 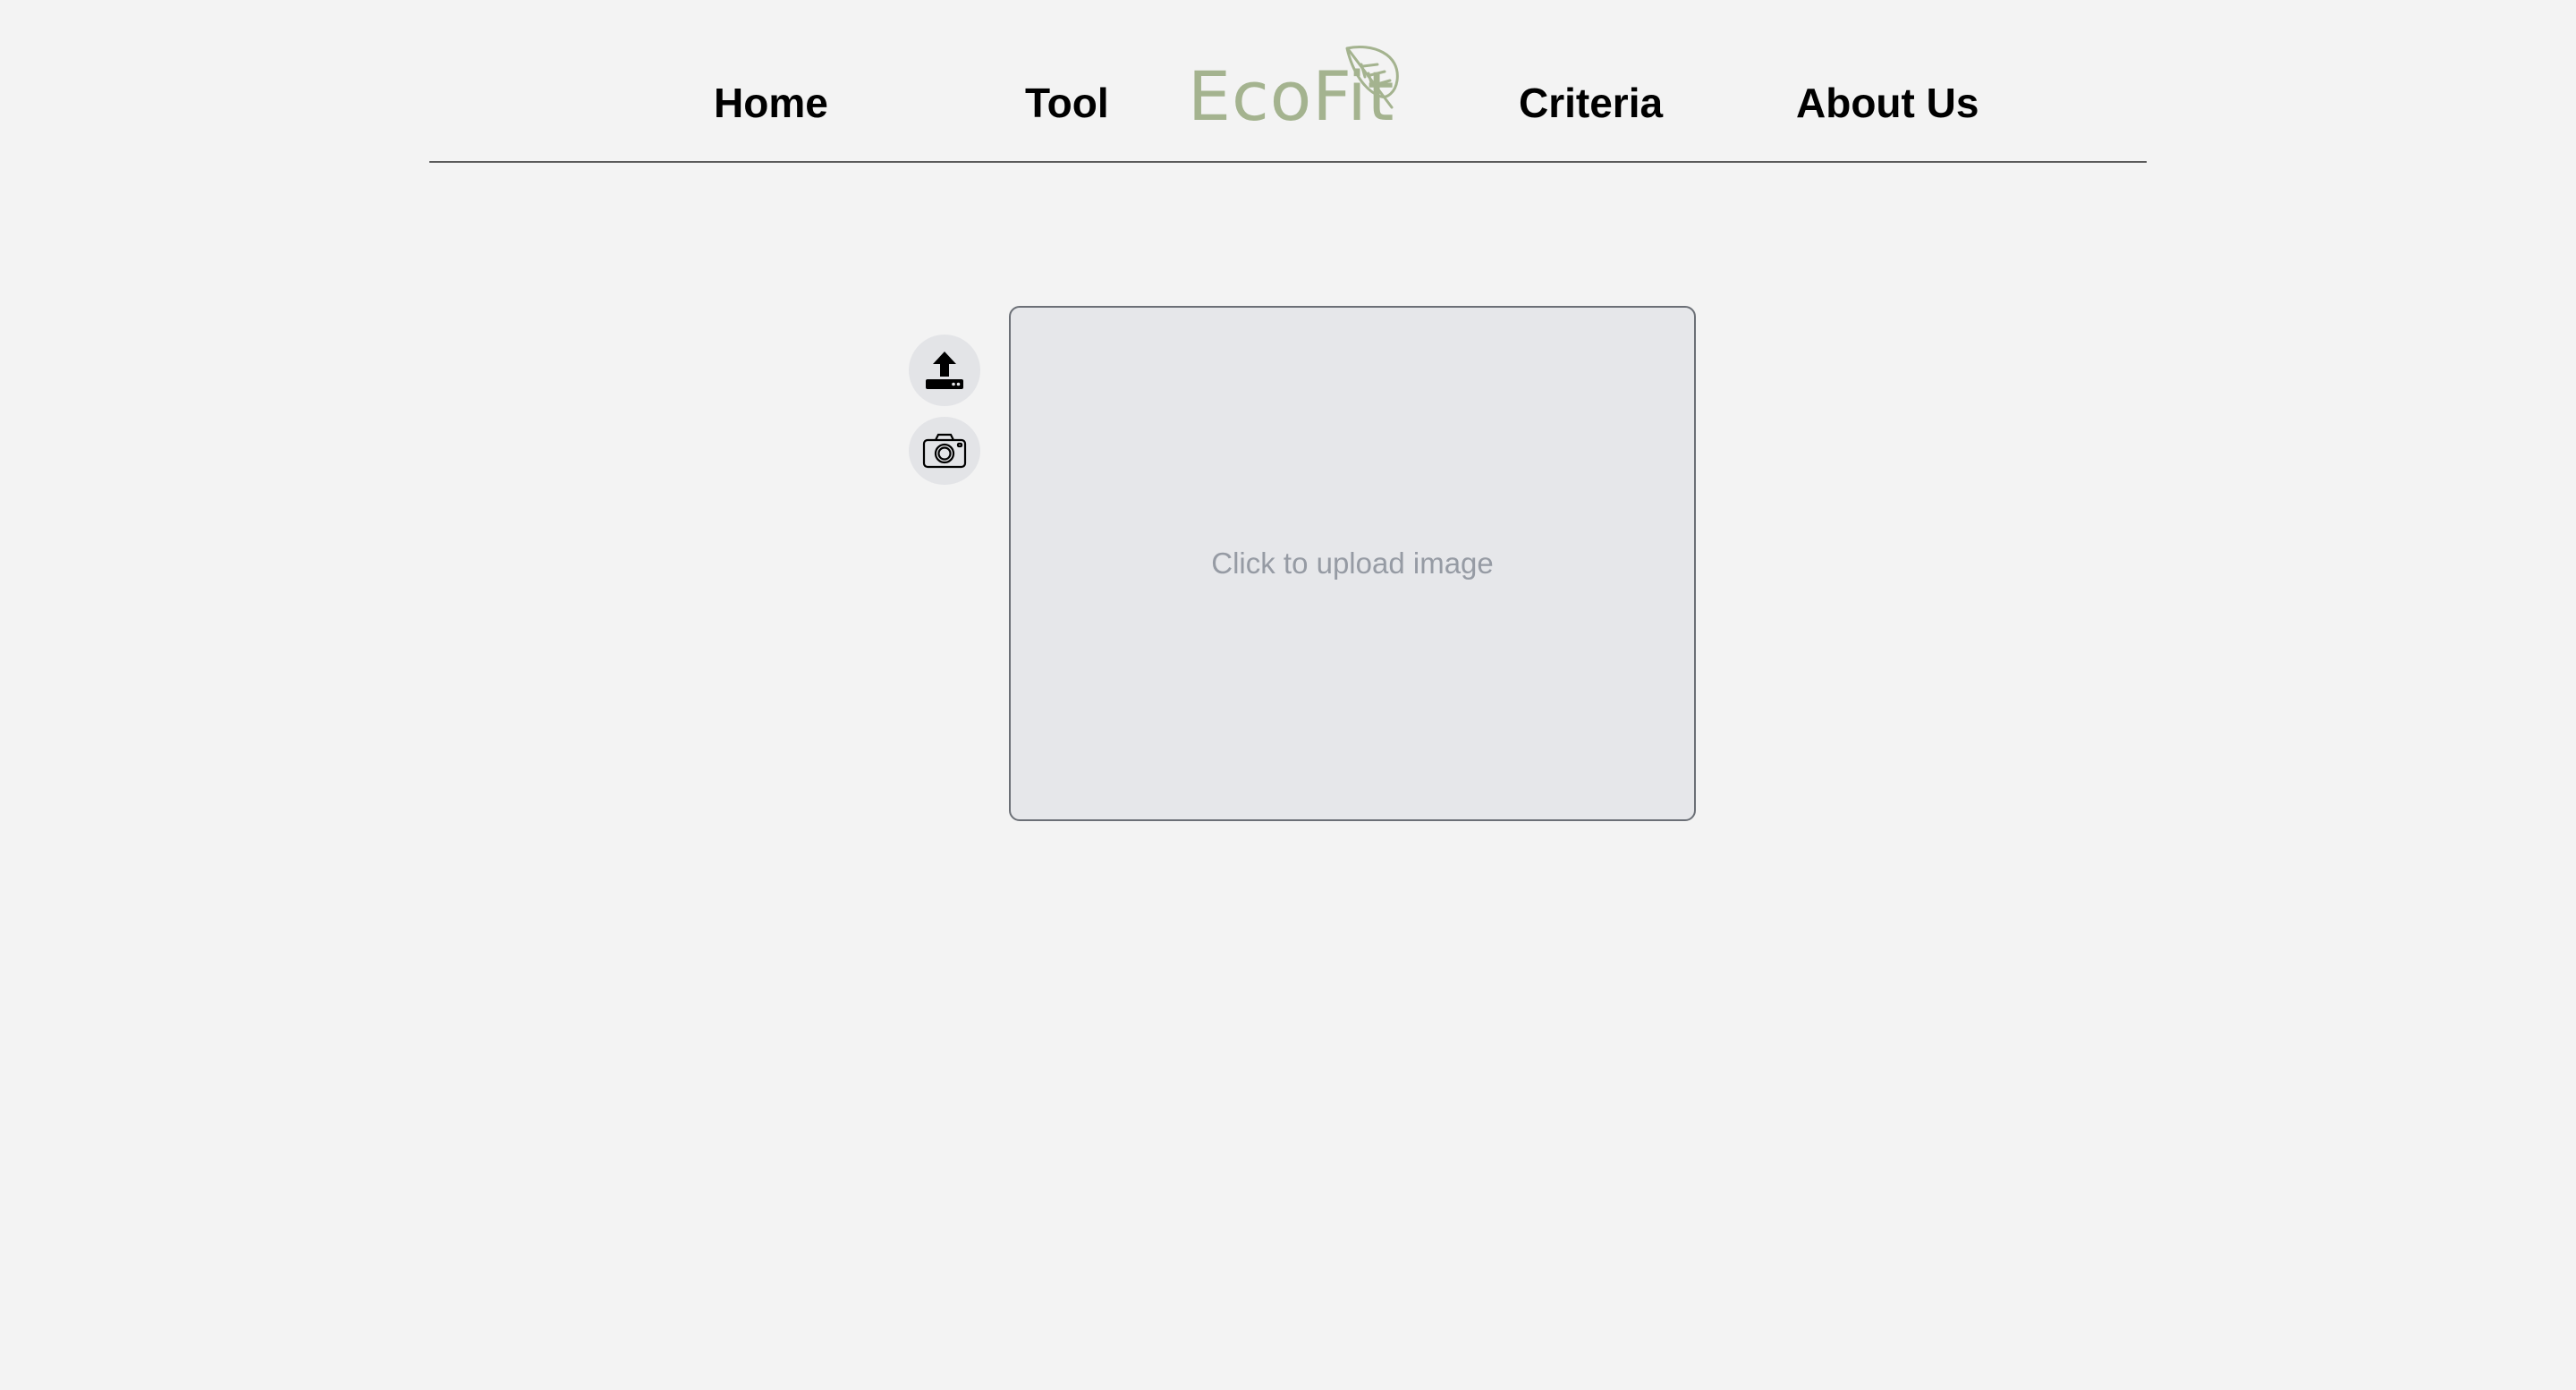 I want to click on camera-button, so click(x=944, y=451).